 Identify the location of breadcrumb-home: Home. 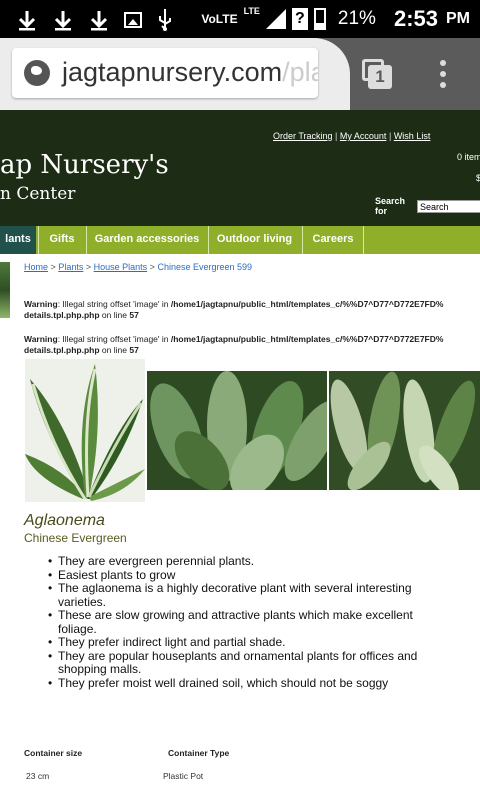
(36, 267).